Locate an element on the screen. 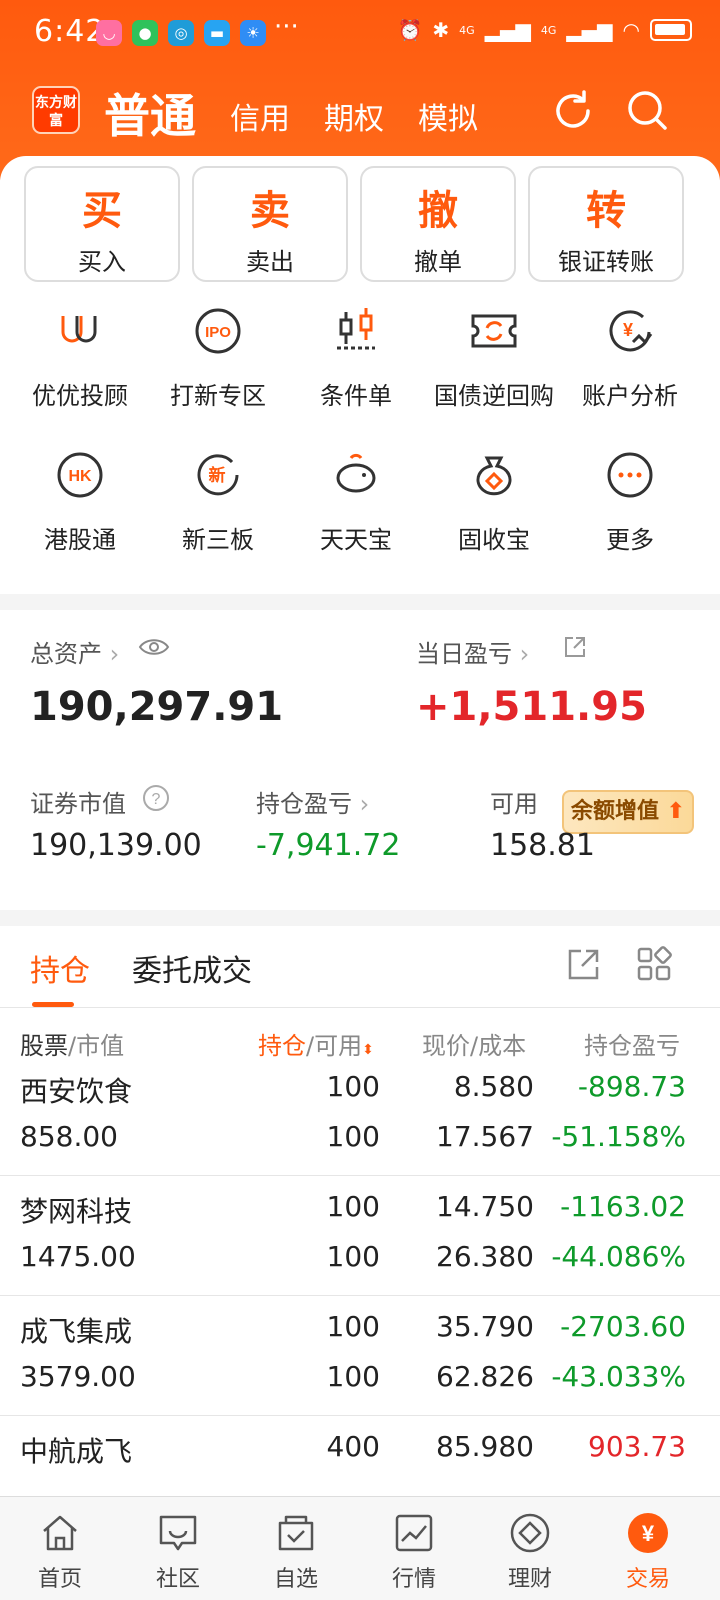  stock-market-value: 1475.00 is located at coordinates (78, 1256).